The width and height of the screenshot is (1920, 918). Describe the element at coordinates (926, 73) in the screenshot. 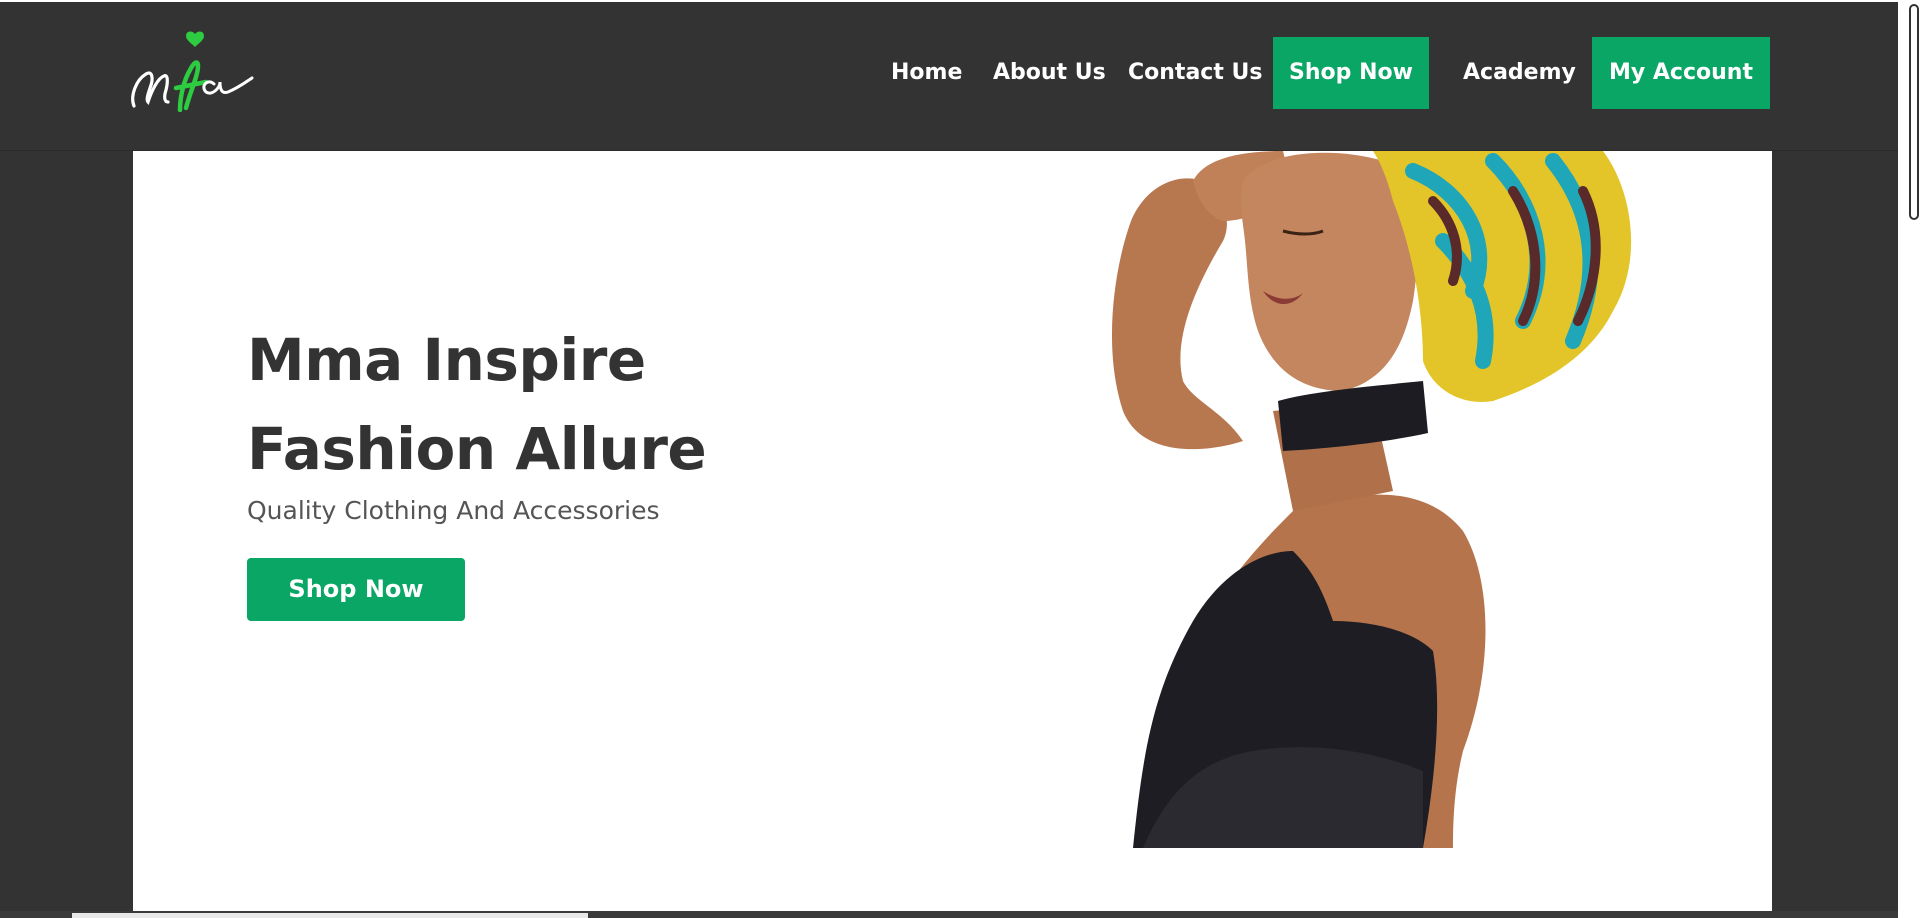

I see `nav-home-link: Home` at that location.